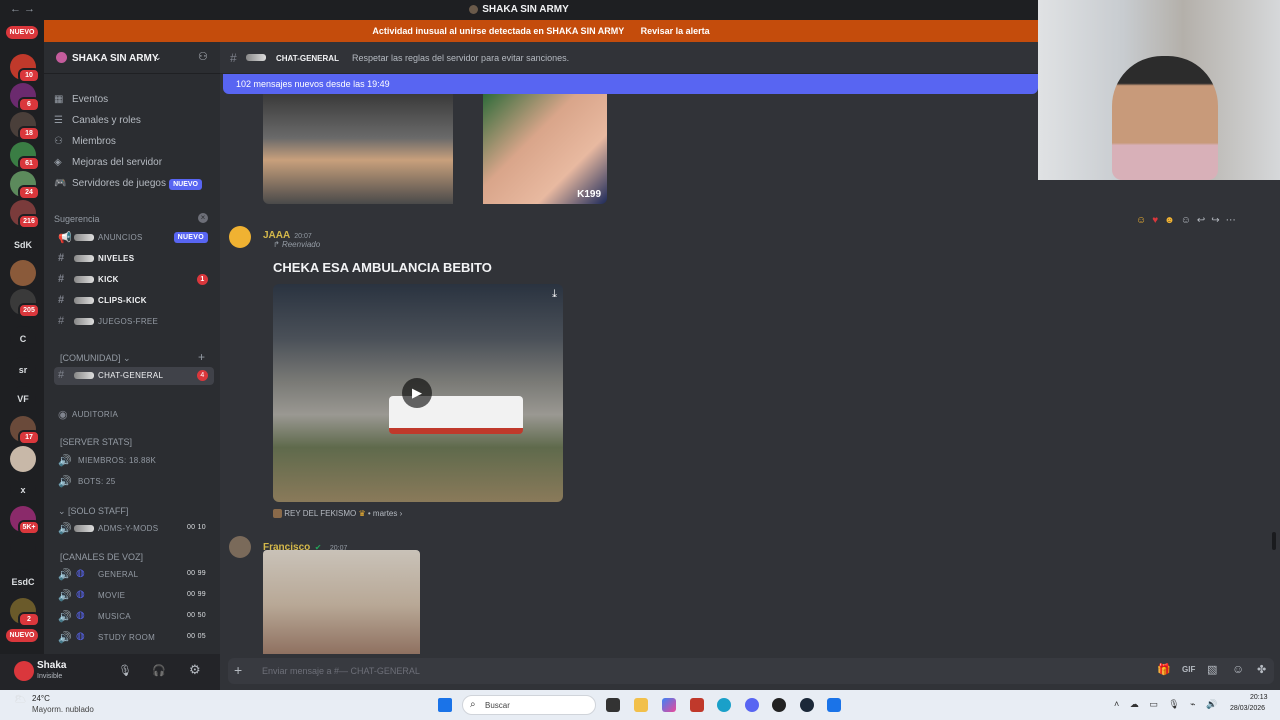 The width and height of the screenshot is (1280, 720). I want to click on sidebar-item-calendar: ▦ Eventos, so click(134, 99).